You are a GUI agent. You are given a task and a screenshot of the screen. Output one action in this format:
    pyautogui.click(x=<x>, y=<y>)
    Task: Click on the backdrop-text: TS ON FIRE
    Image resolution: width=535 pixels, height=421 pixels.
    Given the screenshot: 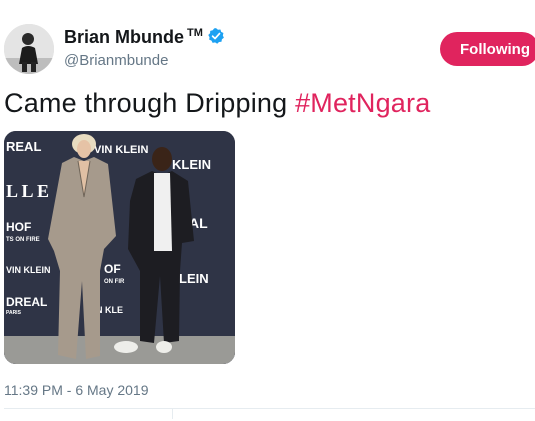 What is the action you would take?
    pyautogui.click(x=23, y=240)
    